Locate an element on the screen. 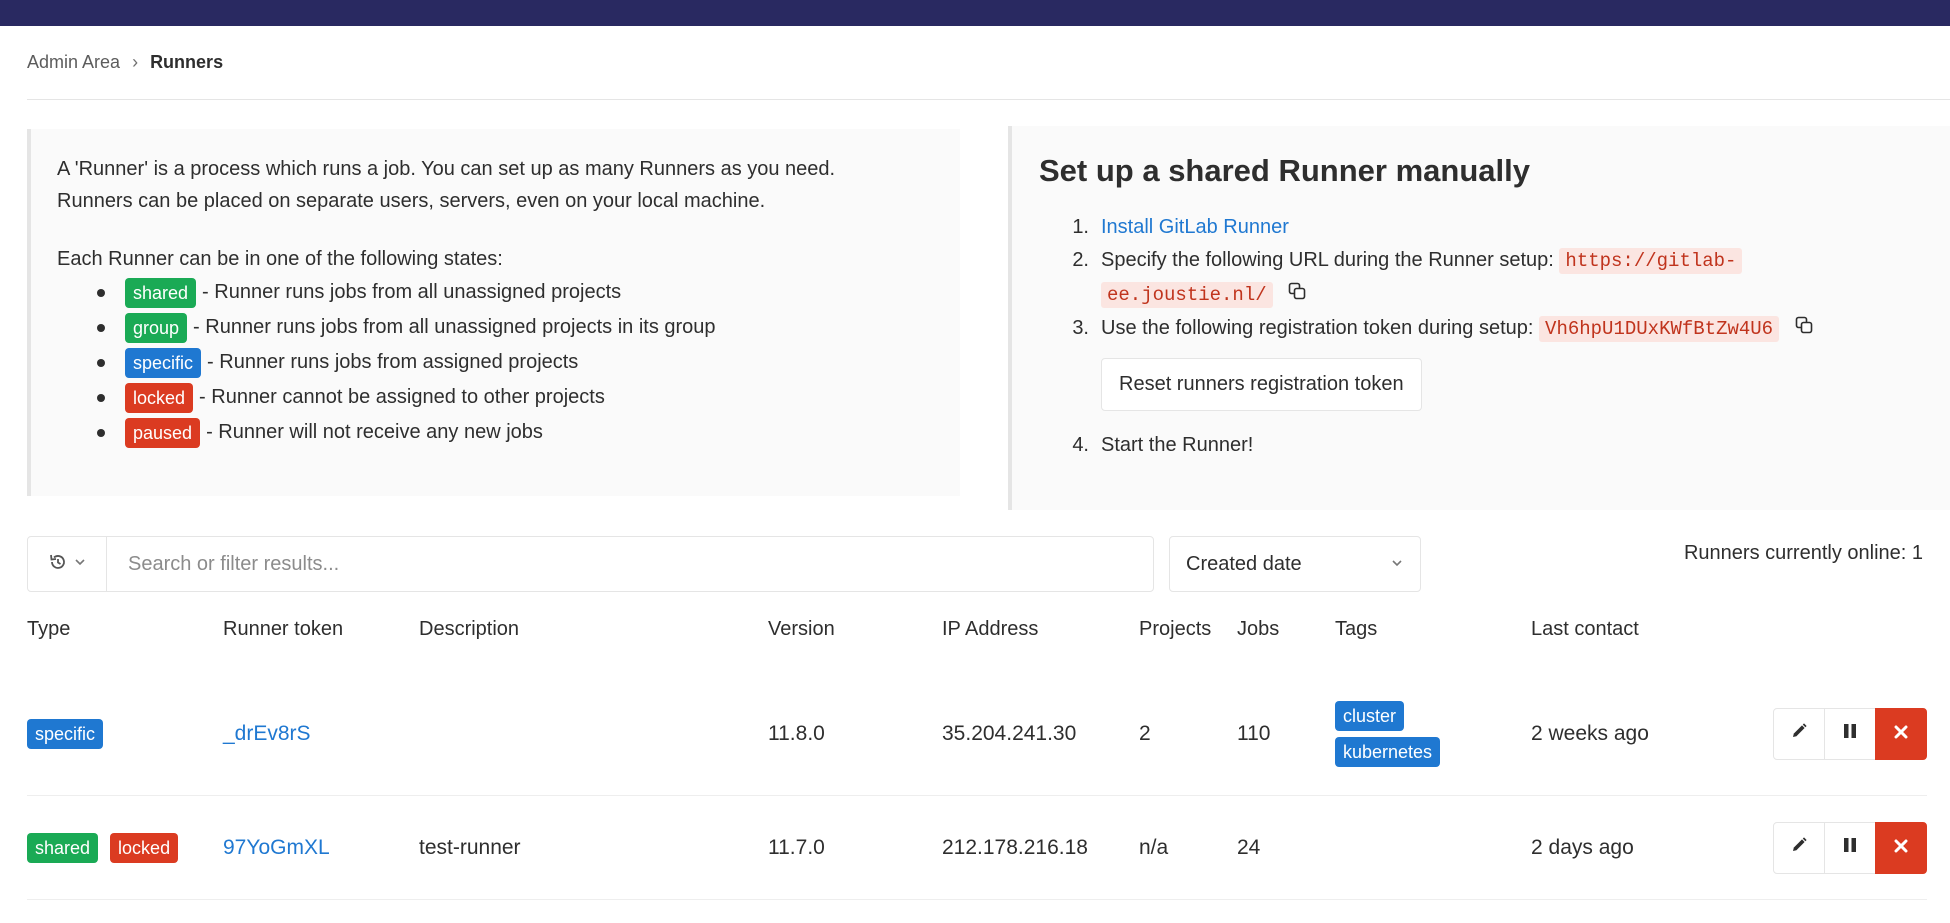 This screenshot has width=1950, height=923. column-header-tags: Tags is located at coordinates (1356, 629).